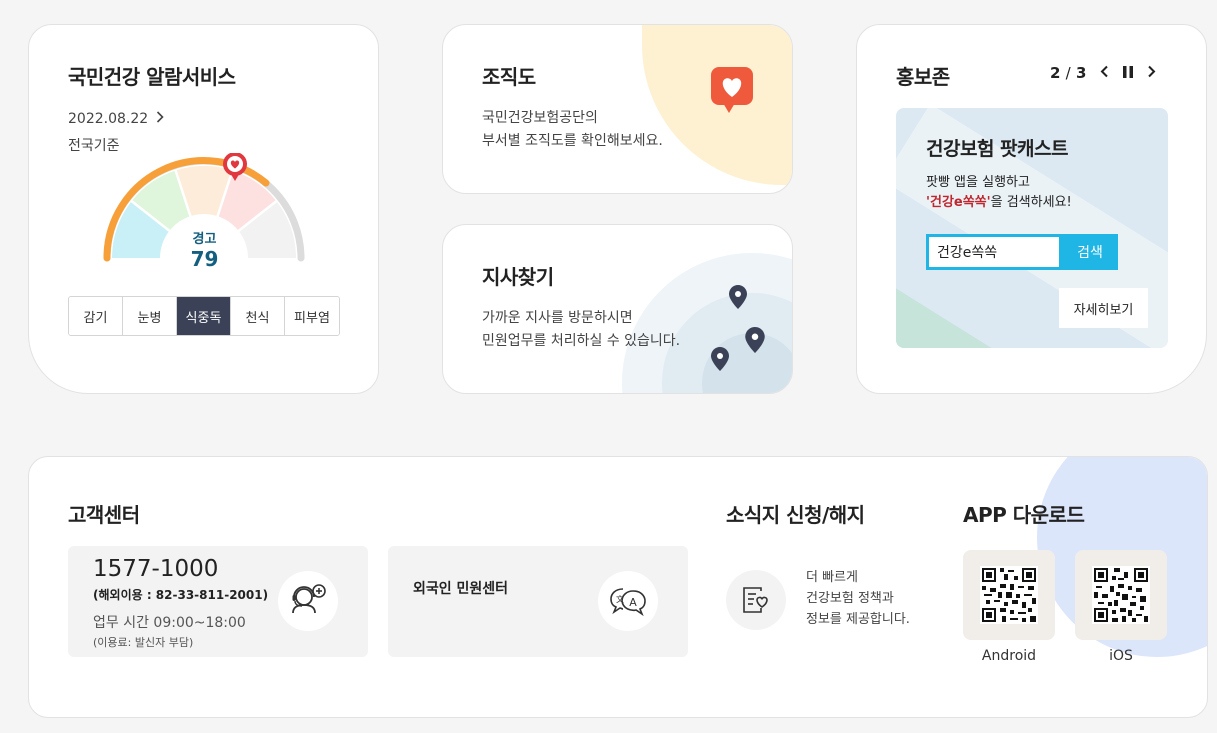  Describe the element at coordinates (832, 577) in the screenshot. I see `news-line1: 더 빠르게` at that location.